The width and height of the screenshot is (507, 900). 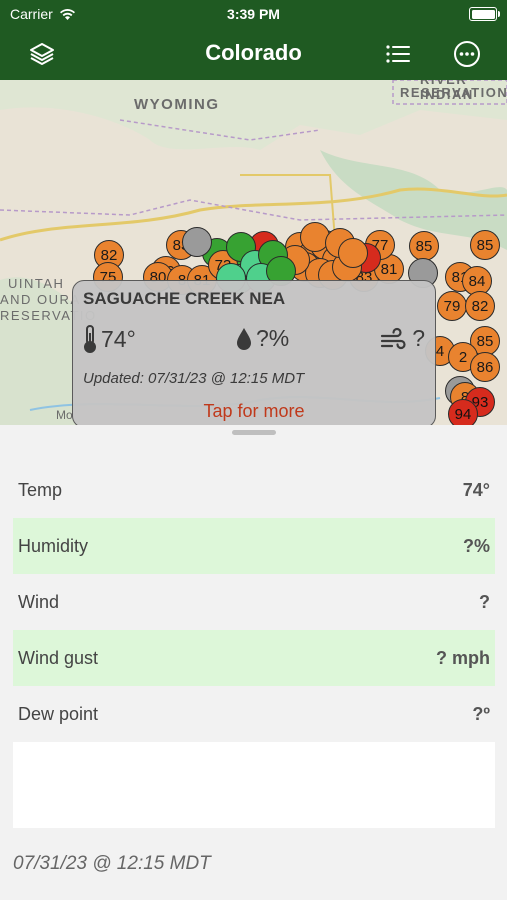 What do you see at coordinates (64, 415) in the screenshot?
I see `map-label-city: Mo` at bounding box center [64, 415].